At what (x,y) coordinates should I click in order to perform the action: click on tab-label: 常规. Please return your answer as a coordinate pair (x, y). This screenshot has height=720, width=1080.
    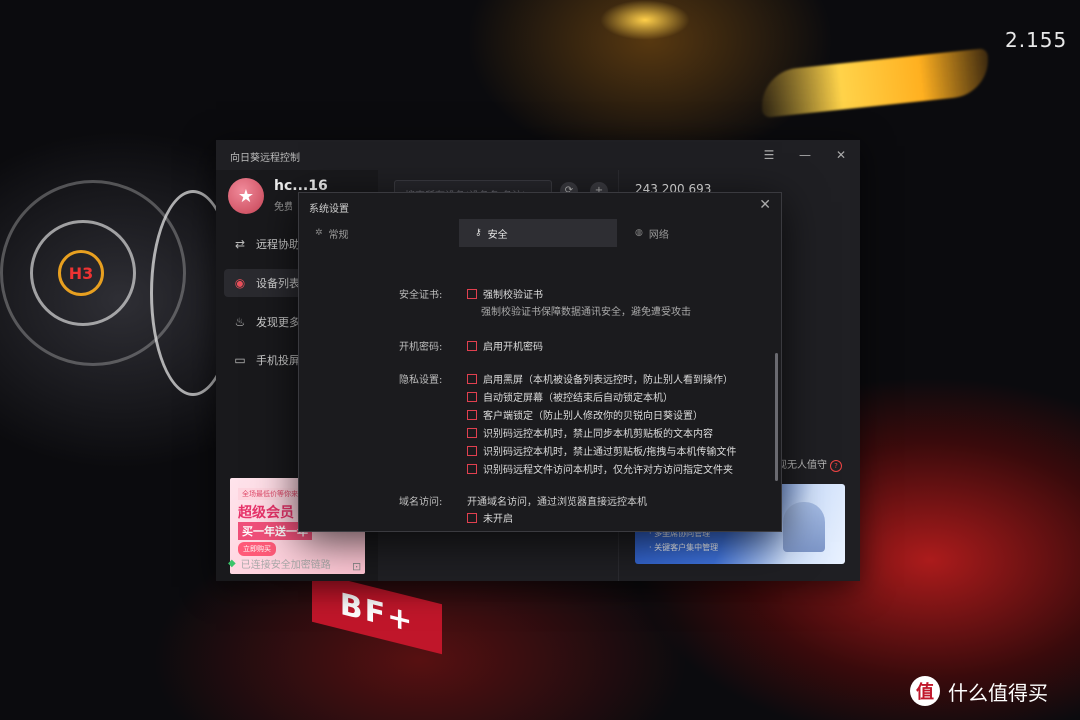
    Looking at the image, I should click on (338, 235).